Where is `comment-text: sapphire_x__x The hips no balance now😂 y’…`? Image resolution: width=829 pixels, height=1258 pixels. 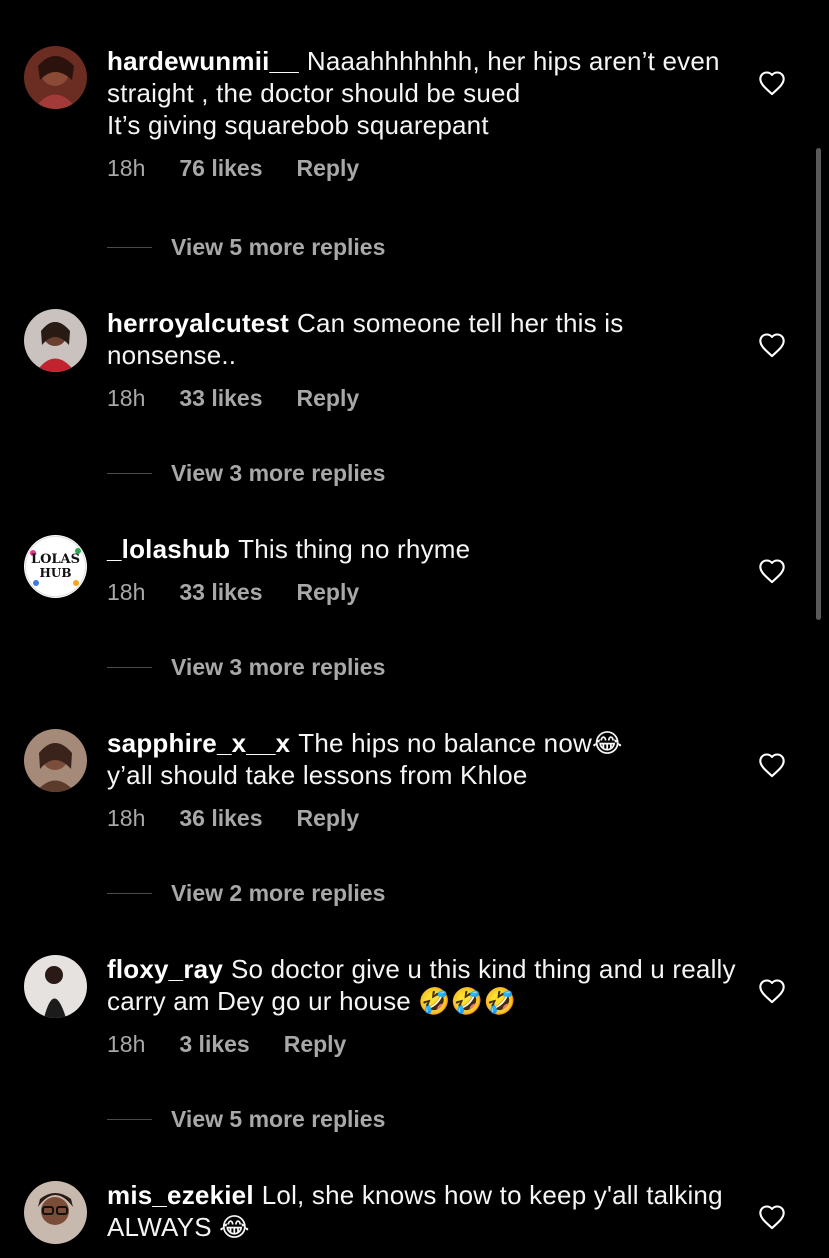 comment-text: sapphire_x__x The hips no balance now😂 y’… is located at coordinates (422, 759).